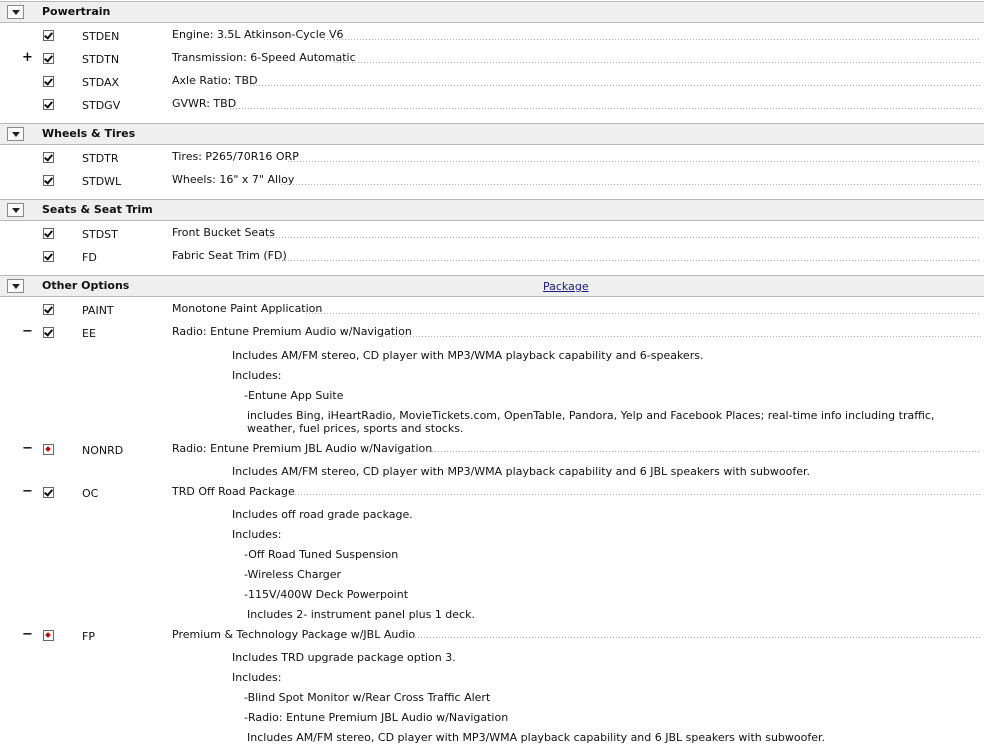 The height and width of the screenshot is (747, 984). Describe the element at coordinates (264, 57) in the screenshot. I see `option-description: Transmission: 6-Speed Automatic` at that location.